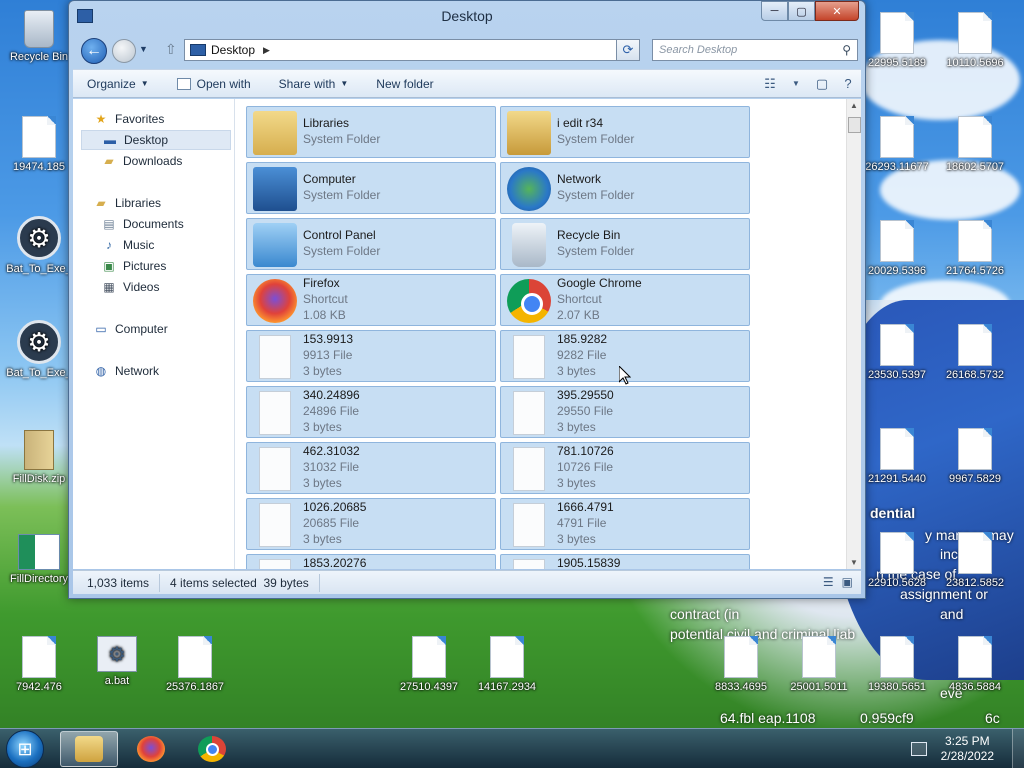 Image resolution: width=1024 pixels, height=768 pixels. I want to click on tile-file: 395.29550 29550 File 3 bytes, so click(625, 412).